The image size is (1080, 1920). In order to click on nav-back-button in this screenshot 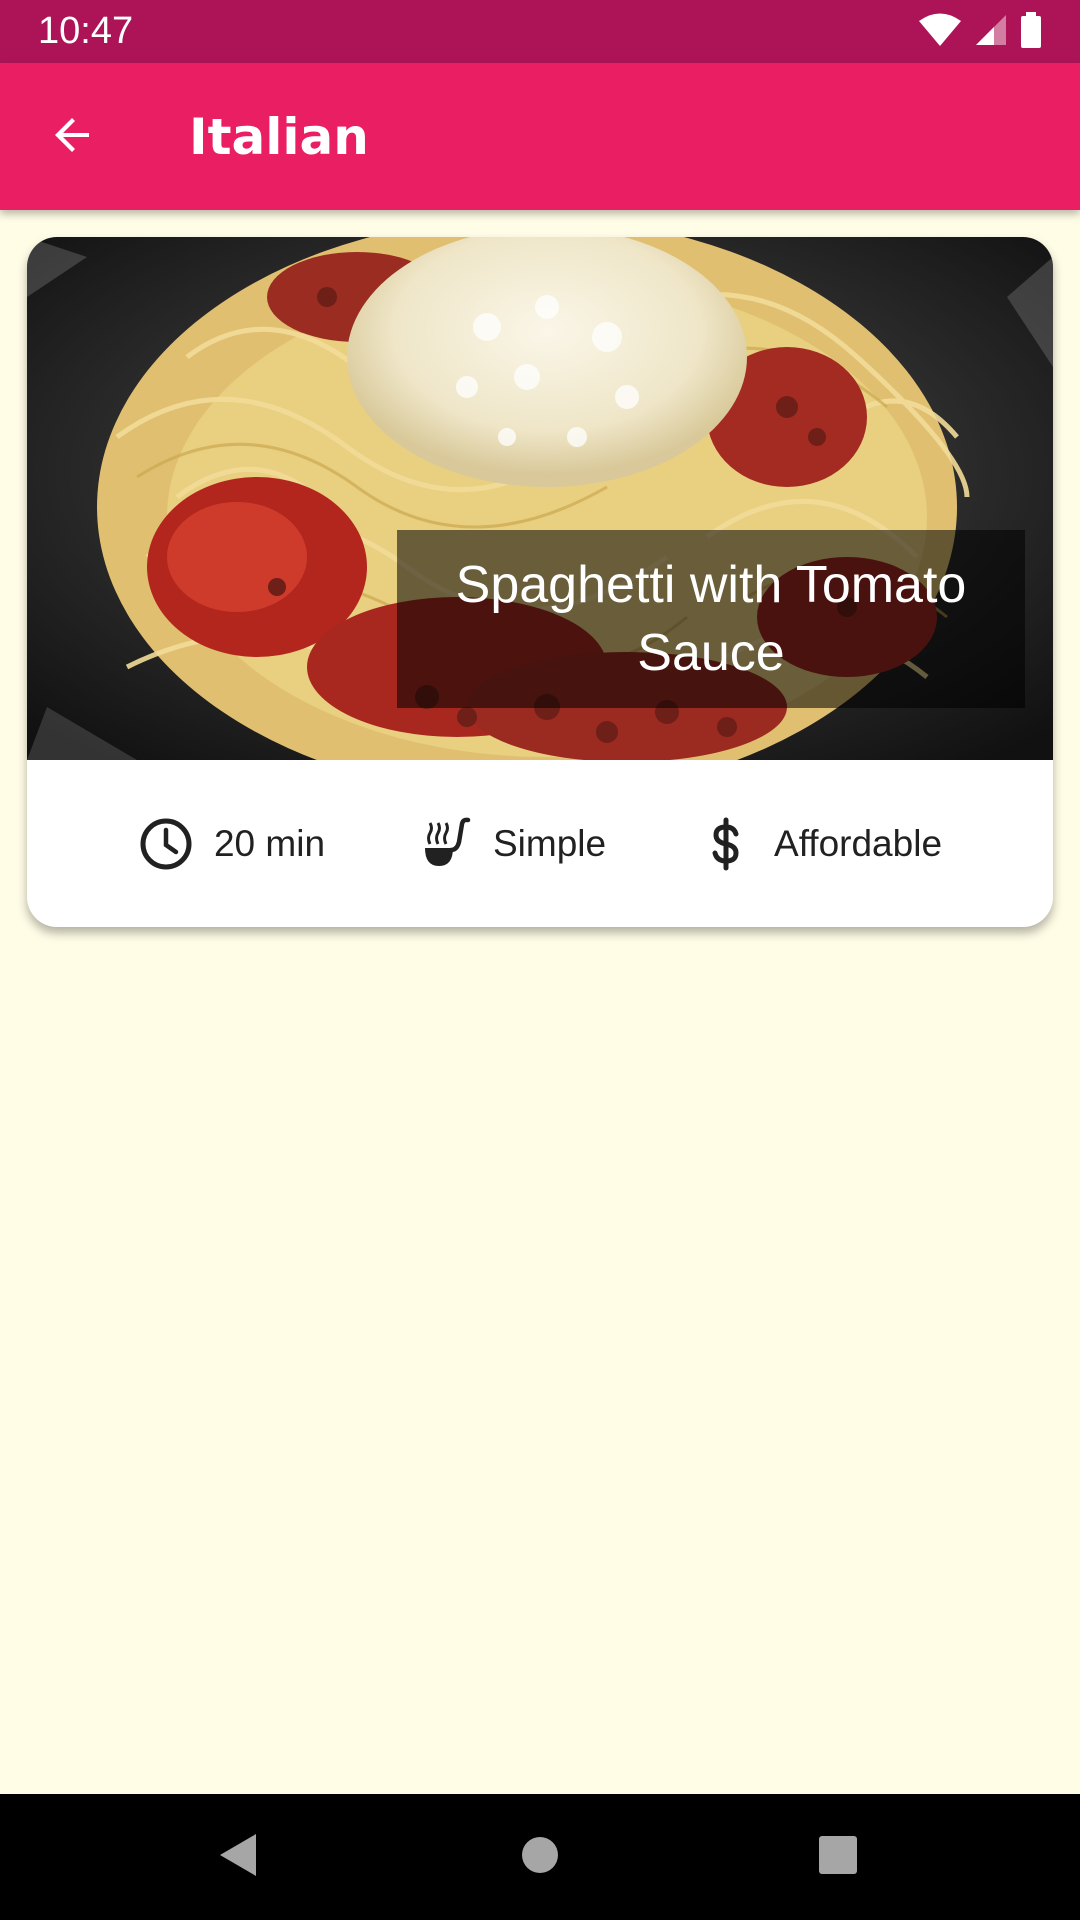, I will do `click(238, 1857)`.